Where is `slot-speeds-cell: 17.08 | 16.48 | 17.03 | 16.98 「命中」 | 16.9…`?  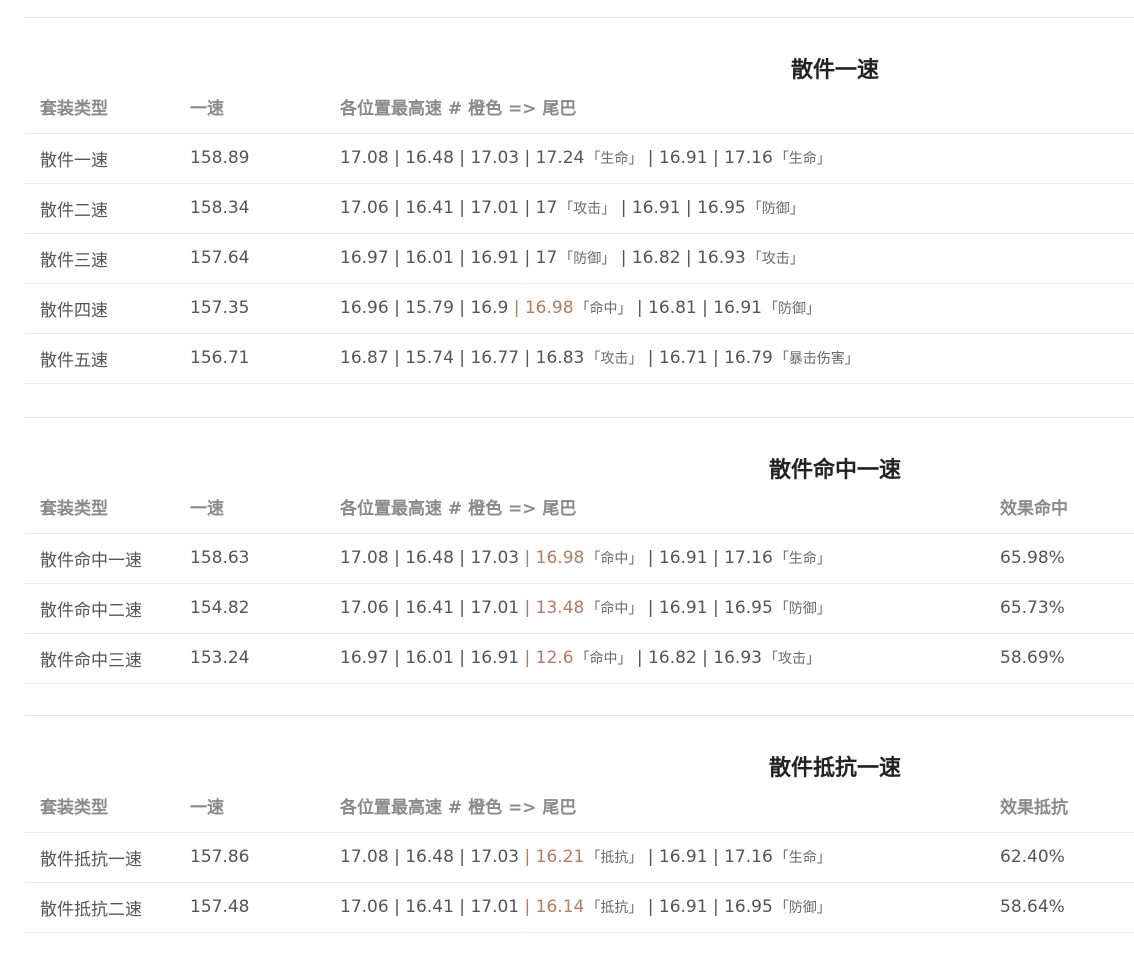 slot-speeds-cell: 17.08 | 16.48 | 17.03 | 16.98 「命中」 | 16.9… is located at coordinates (655, 558).